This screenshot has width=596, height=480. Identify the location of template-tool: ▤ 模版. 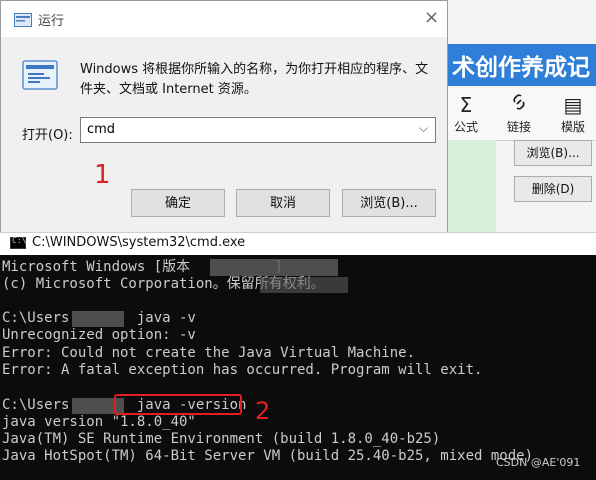
(573, 113).